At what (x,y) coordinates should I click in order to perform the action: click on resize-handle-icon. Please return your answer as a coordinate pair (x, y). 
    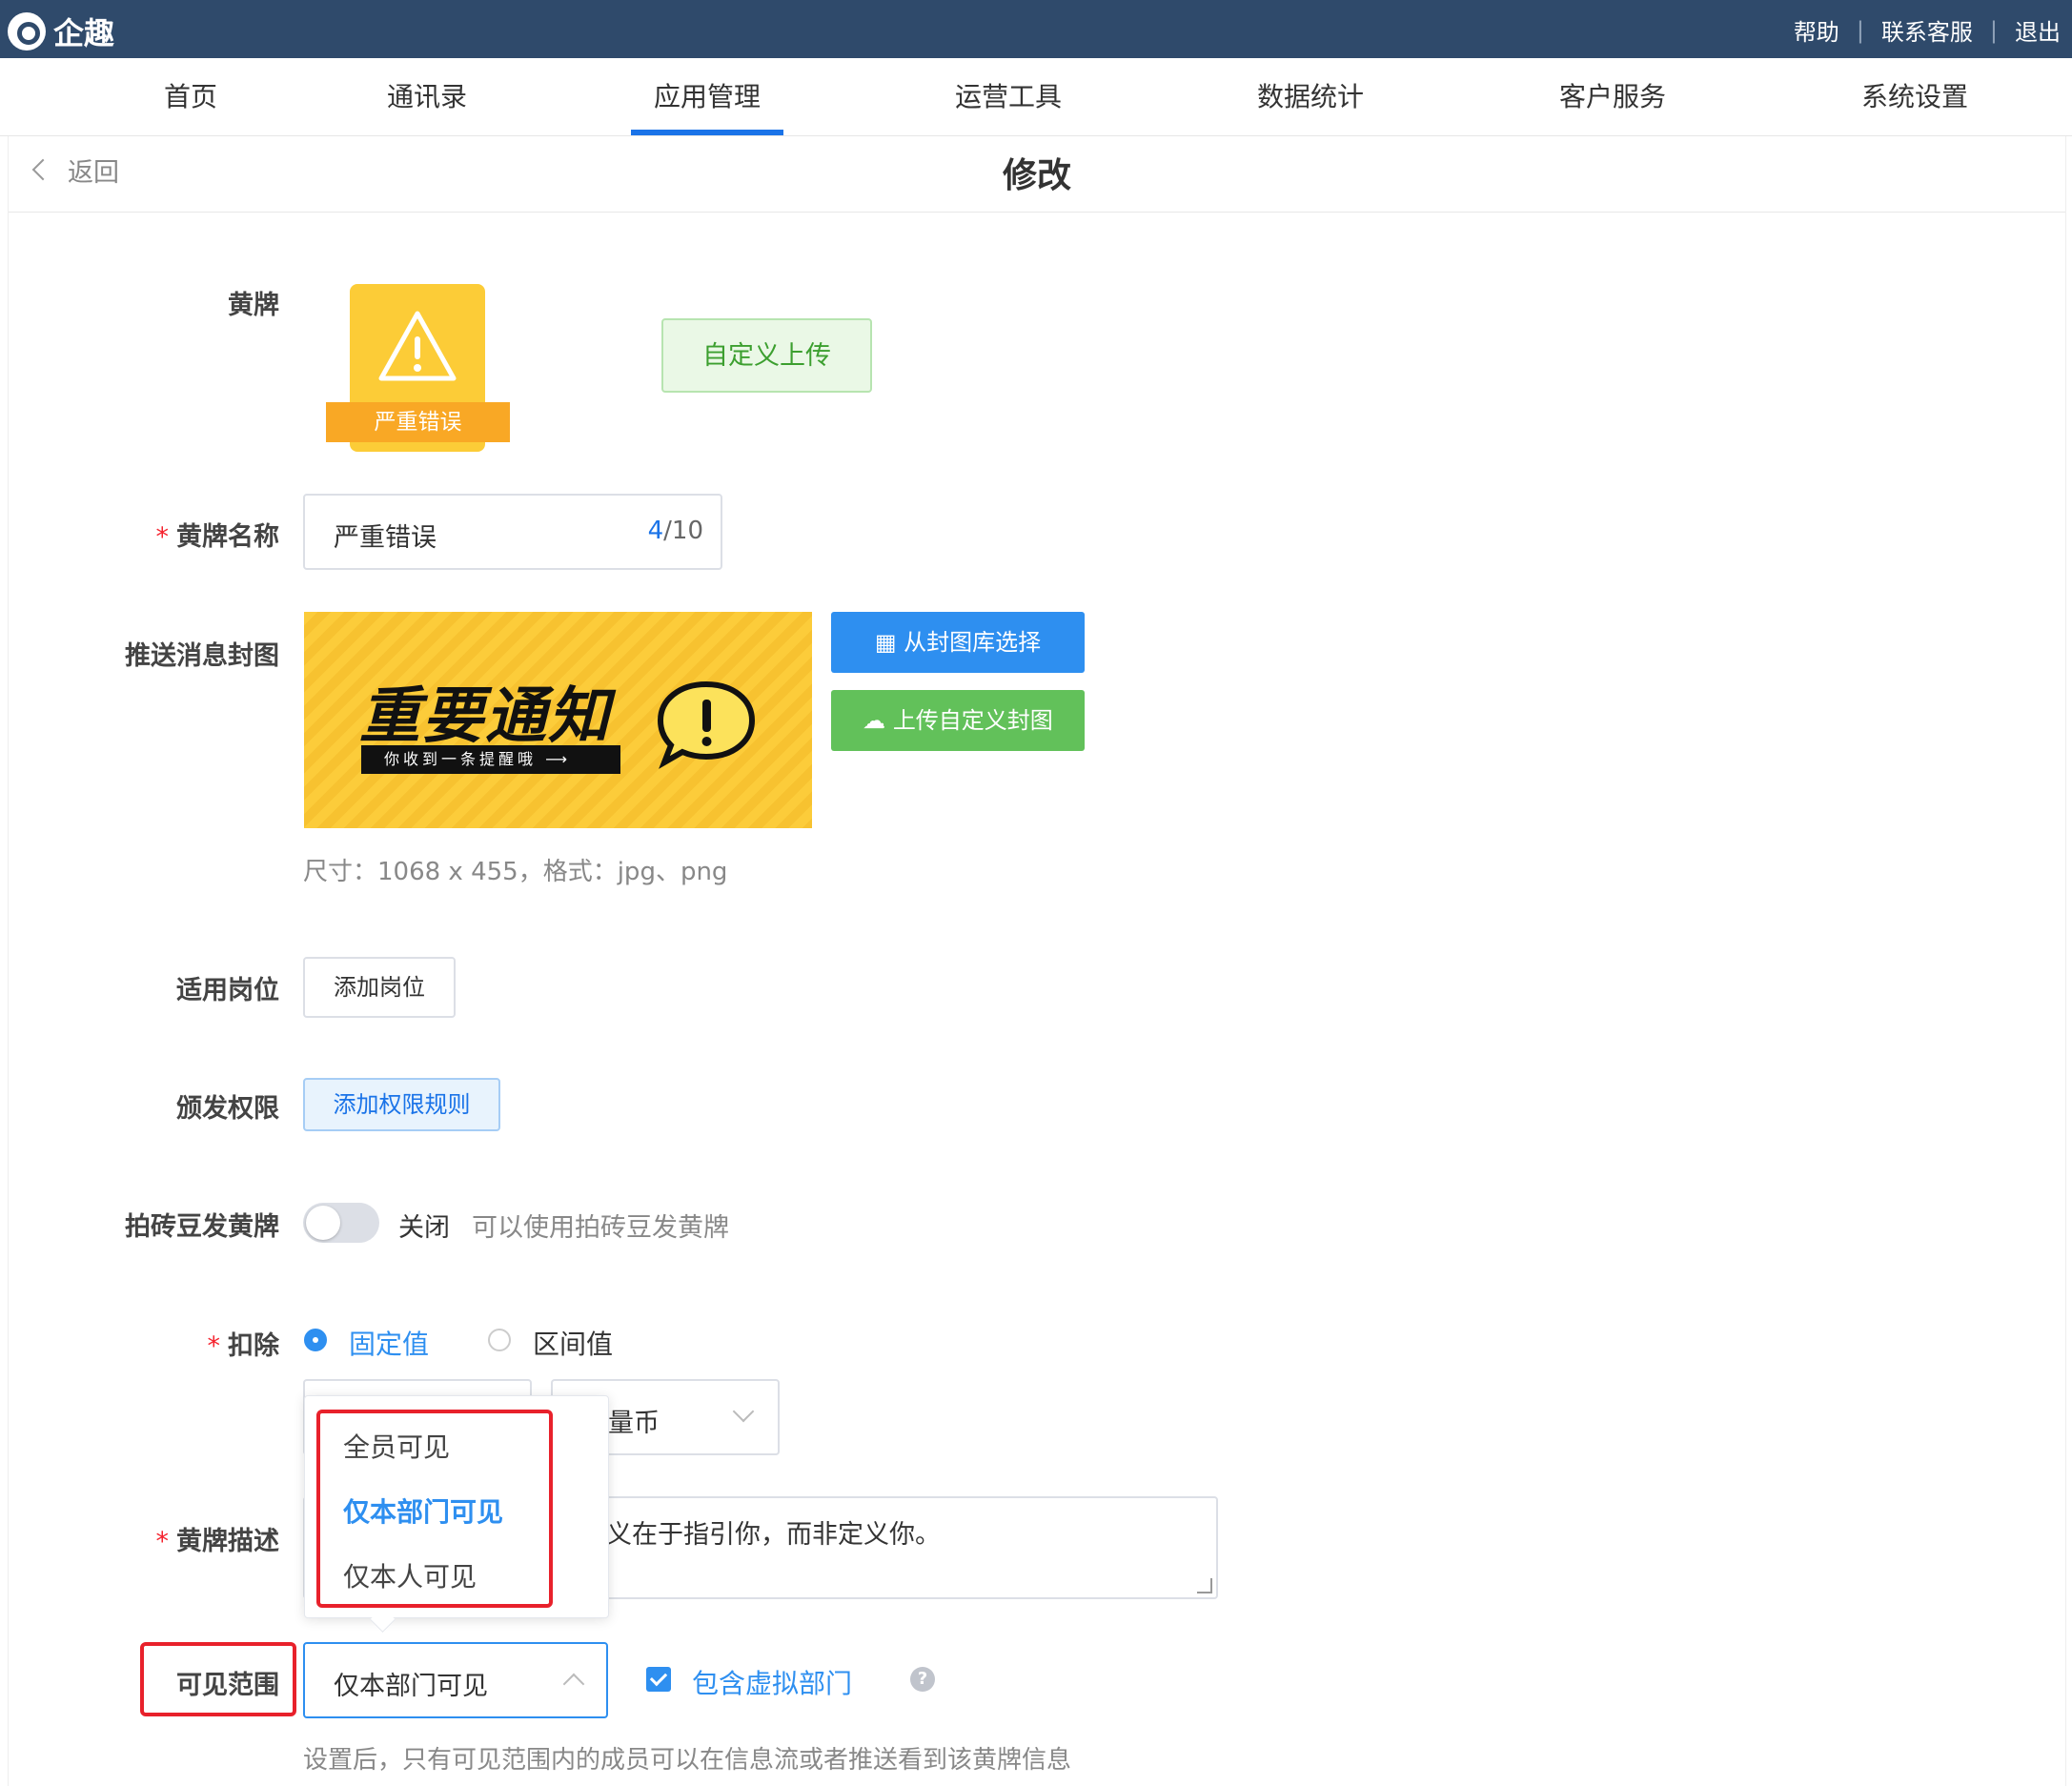
    Looking at the image, I should click on (1204, 1585).